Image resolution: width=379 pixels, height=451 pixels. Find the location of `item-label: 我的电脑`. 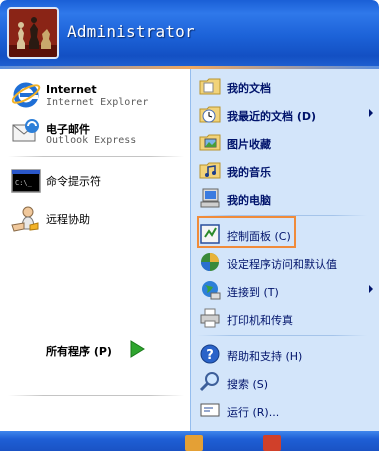

item-label: 我的电脑 is located at coordinates (249, 200).